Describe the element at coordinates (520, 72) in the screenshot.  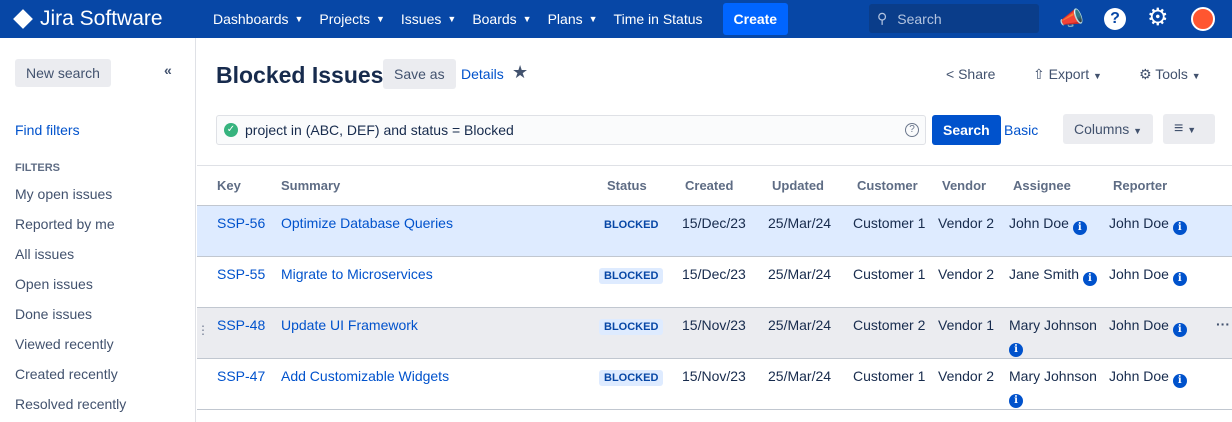
I see `star-icon: ★` at that location.